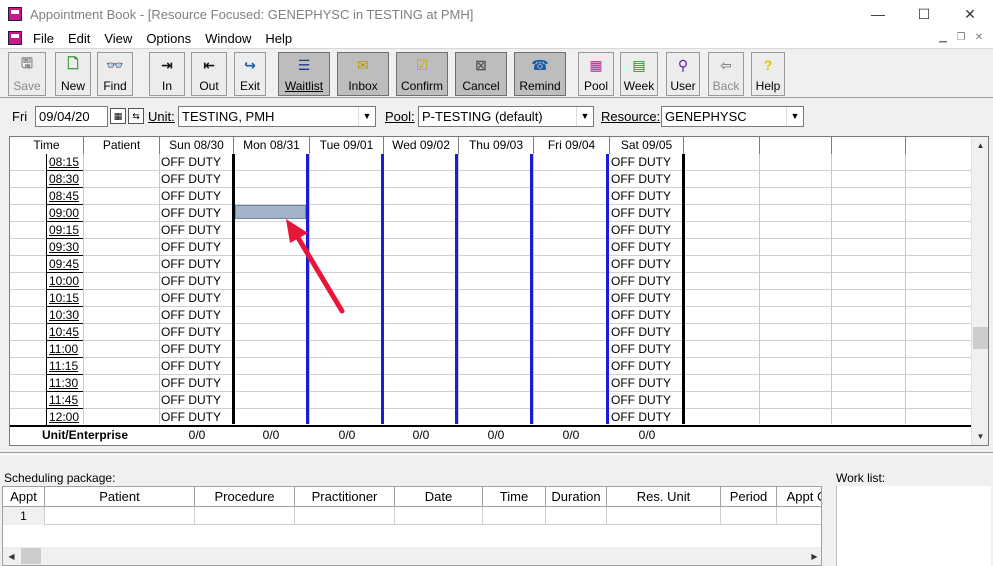  What do you see at coordinates (726, 74) in the screenshot?
I see `back-button: ⇦ Back` at bounding box center [726, 74].